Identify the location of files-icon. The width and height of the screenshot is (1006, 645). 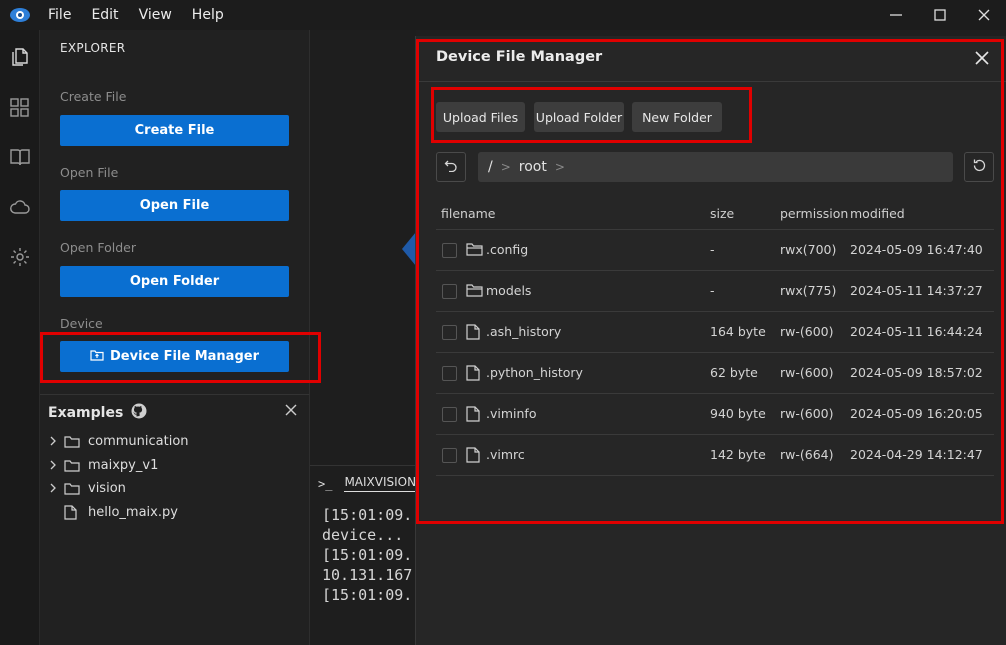
(20, 57).